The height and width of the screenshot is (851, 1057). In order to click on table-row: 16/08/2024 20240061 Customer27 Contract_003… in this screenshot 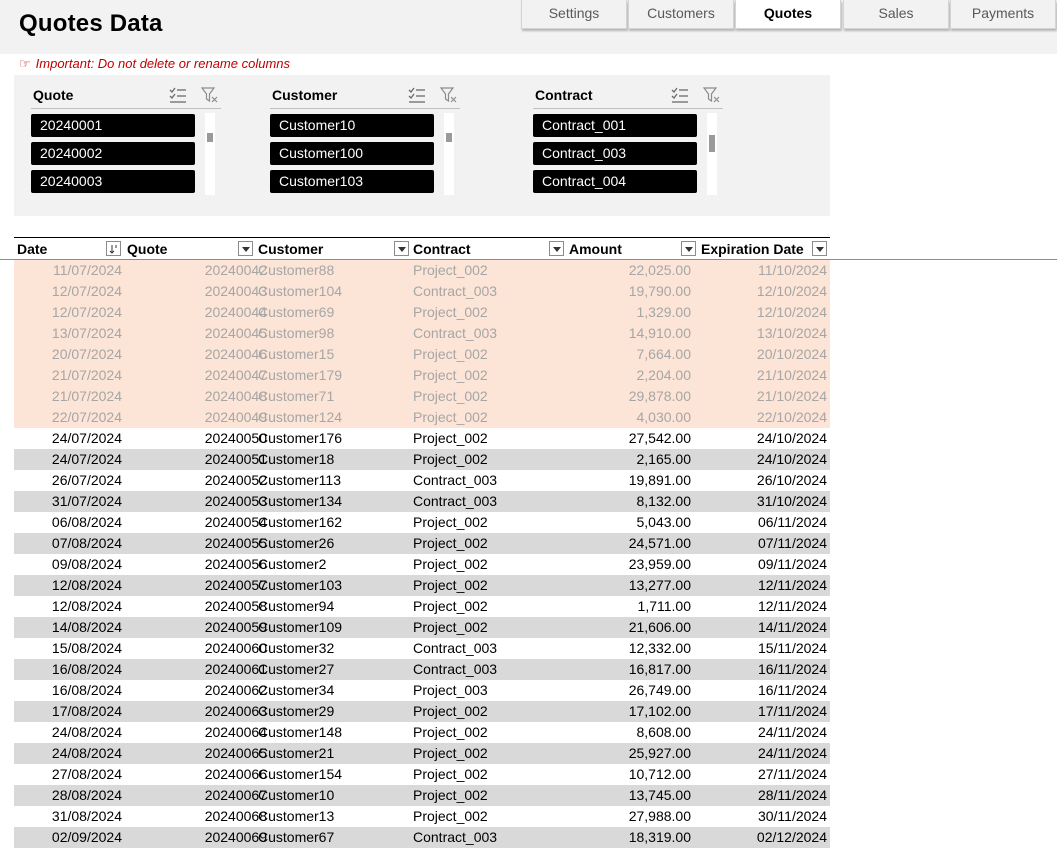, I will do `click(422, 669)`.